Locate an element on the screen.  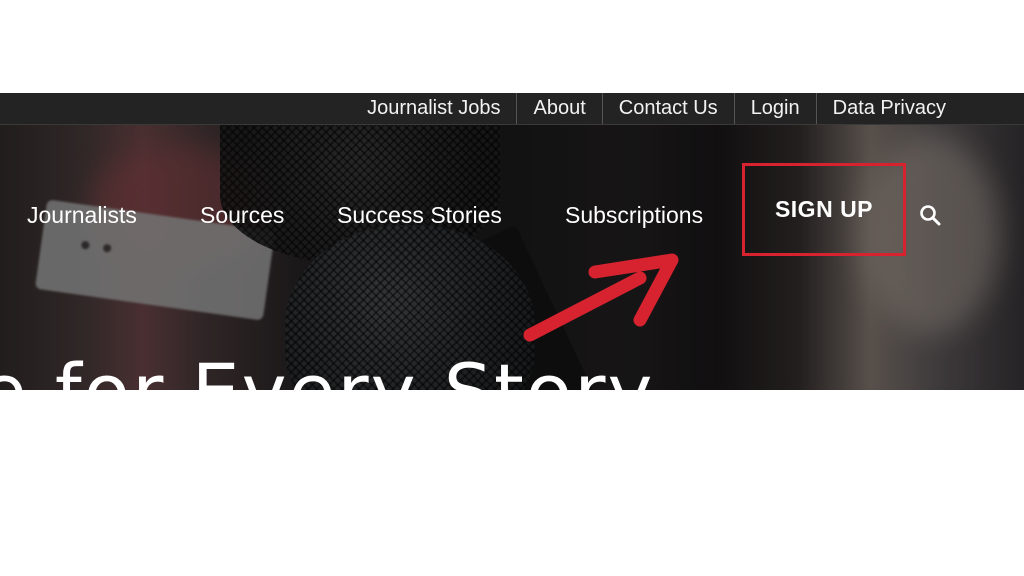
nav-sources: Sources is located at coordinates (242, 215).